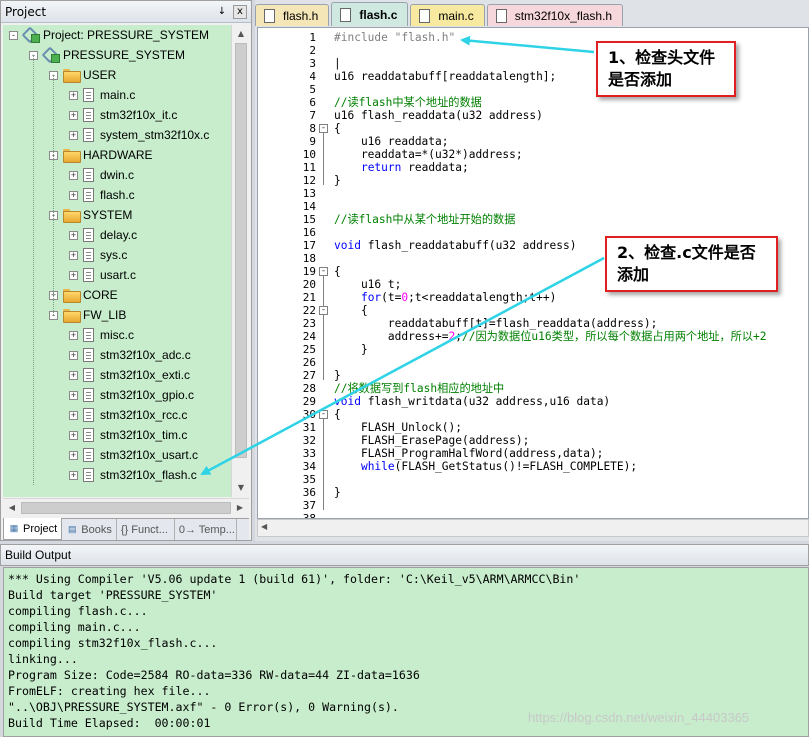 Image resolution: width=809 pixels, height=737 pixels. Describe the element at coordinates (555, 15) in the screenshot. I see `editor-tab: stm32f10x_flash.h` at that location.